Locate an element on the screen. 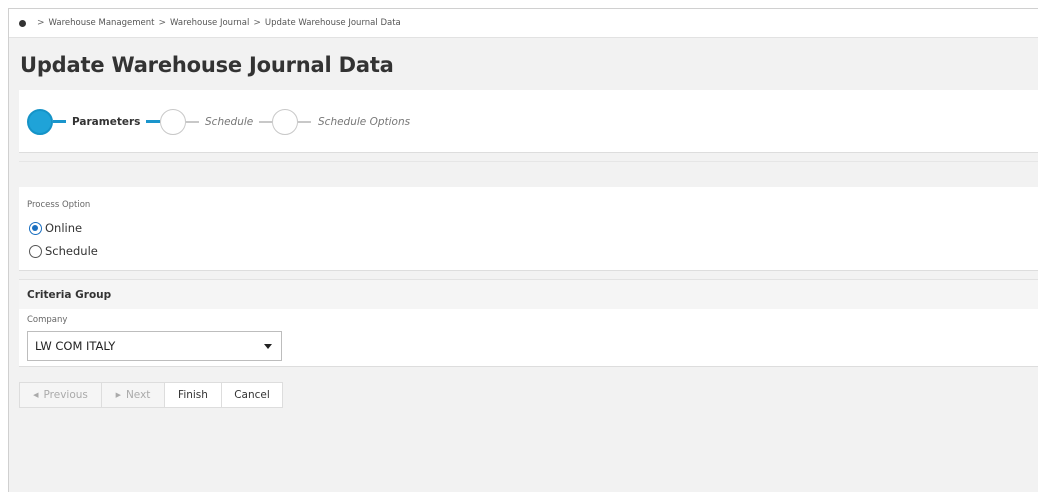 The image size is (1038, 492). finish-button: Finish is located at coordinates (193, 395).